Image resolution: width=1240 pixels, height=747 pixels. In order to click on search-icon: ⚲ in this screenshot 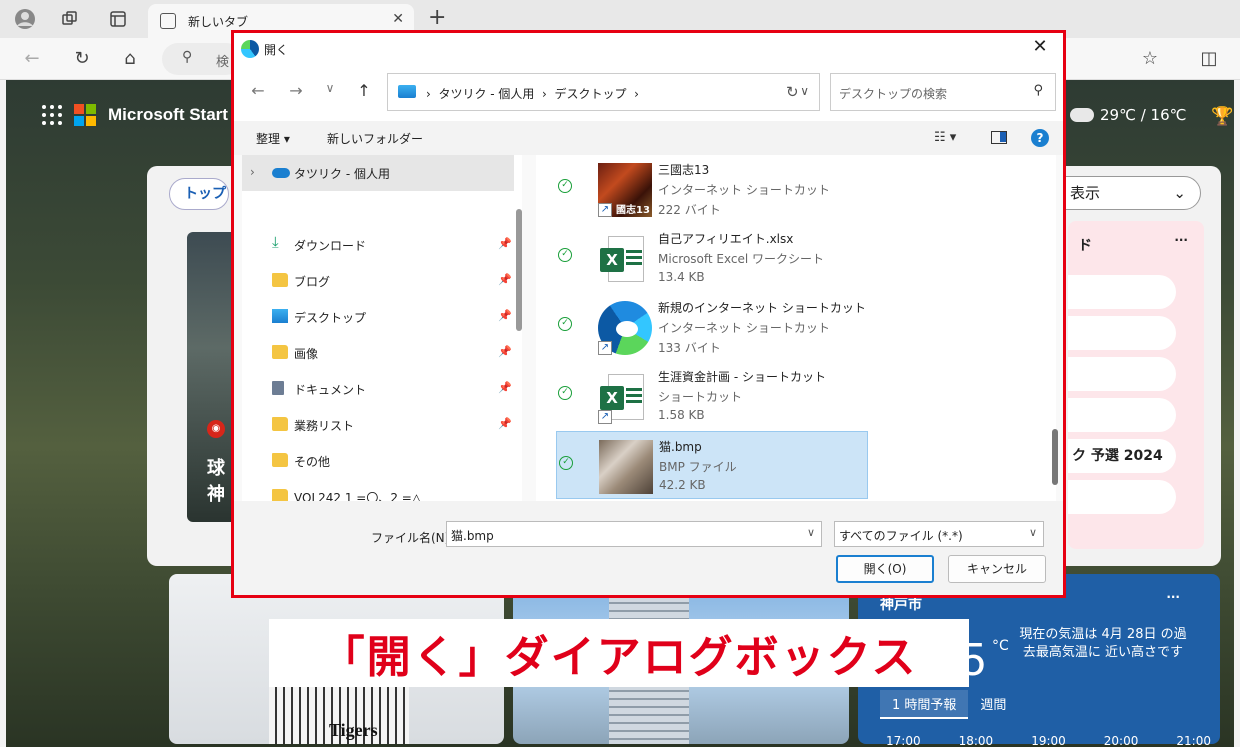, I will do `click(187, 57)`.